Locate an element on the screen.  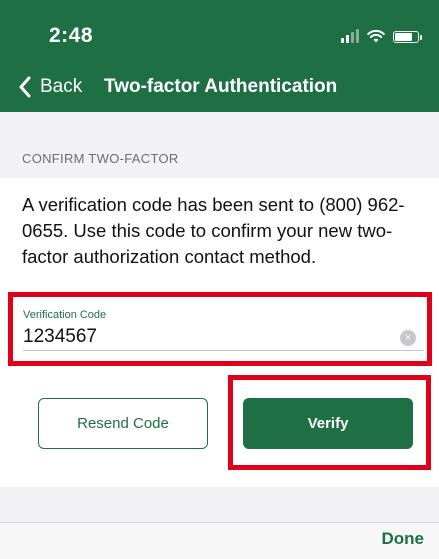
verification-code-input is located at coordinates (203, 337).